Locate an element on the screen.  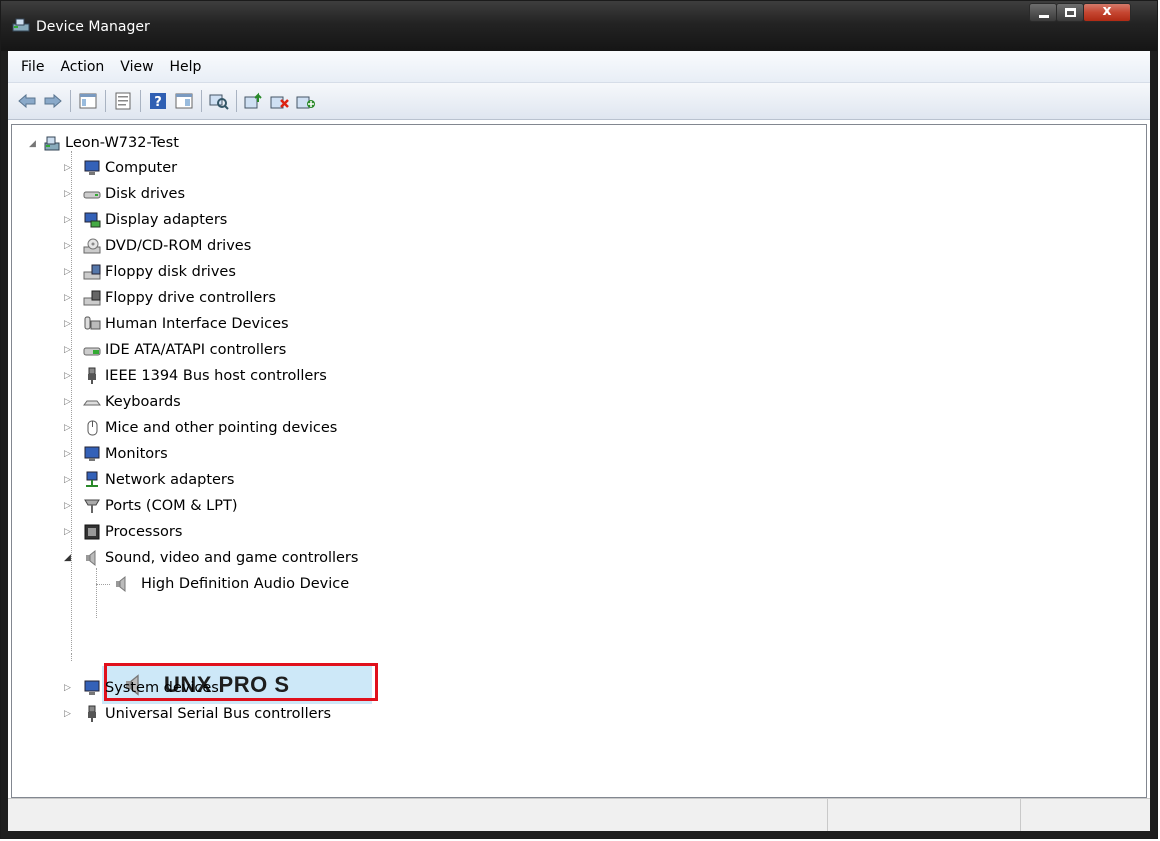
title-bar: Device Manager x is located at coordinates (579, 26).